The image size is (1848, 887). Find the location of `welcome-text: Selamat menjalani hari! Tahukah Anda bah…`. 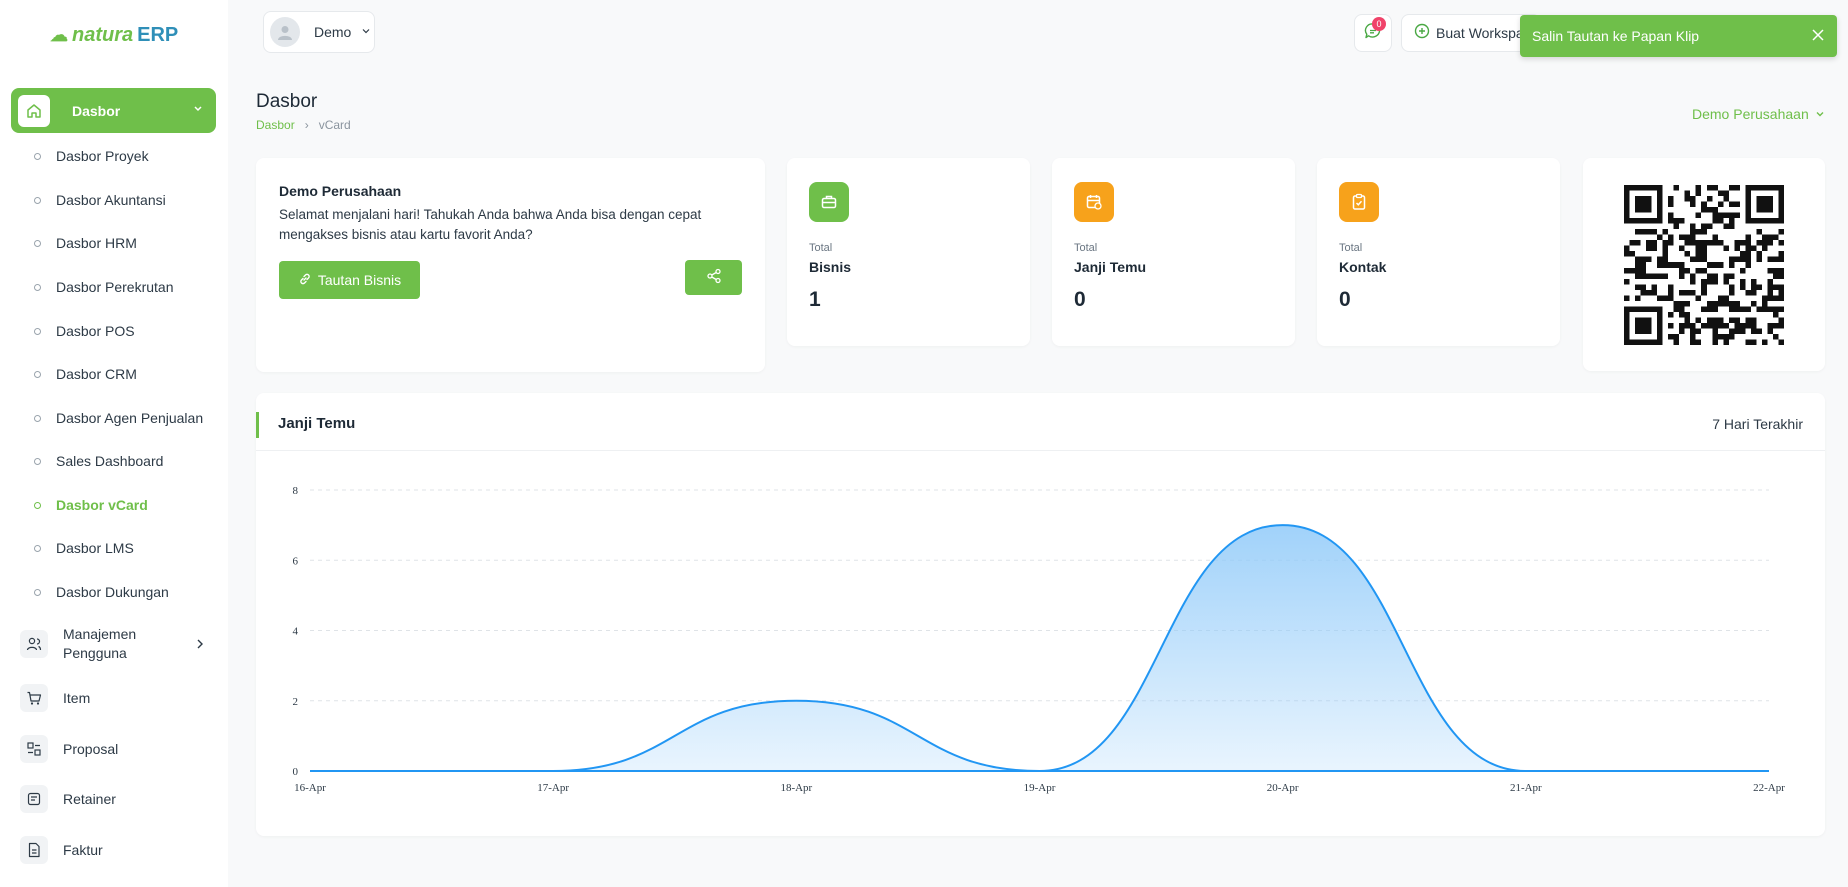

welcome-text: Selamat menjalani hari! Tahukah Anda bah… is located at coordinates (490, 224).